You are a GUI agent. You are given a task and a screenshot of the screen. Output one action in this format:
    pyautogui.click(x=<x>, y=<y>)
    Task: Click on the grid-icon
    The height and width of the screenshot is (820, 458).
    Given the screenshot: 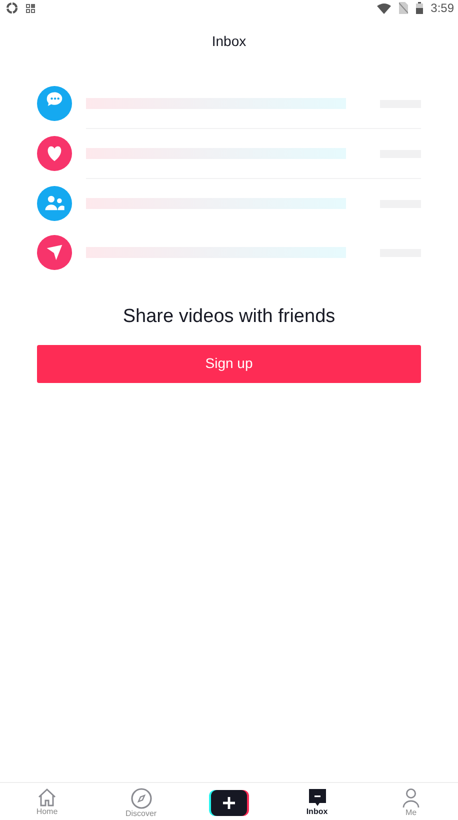 What is the action you would take?
    pyautogui.click(x=30, y=8)
    